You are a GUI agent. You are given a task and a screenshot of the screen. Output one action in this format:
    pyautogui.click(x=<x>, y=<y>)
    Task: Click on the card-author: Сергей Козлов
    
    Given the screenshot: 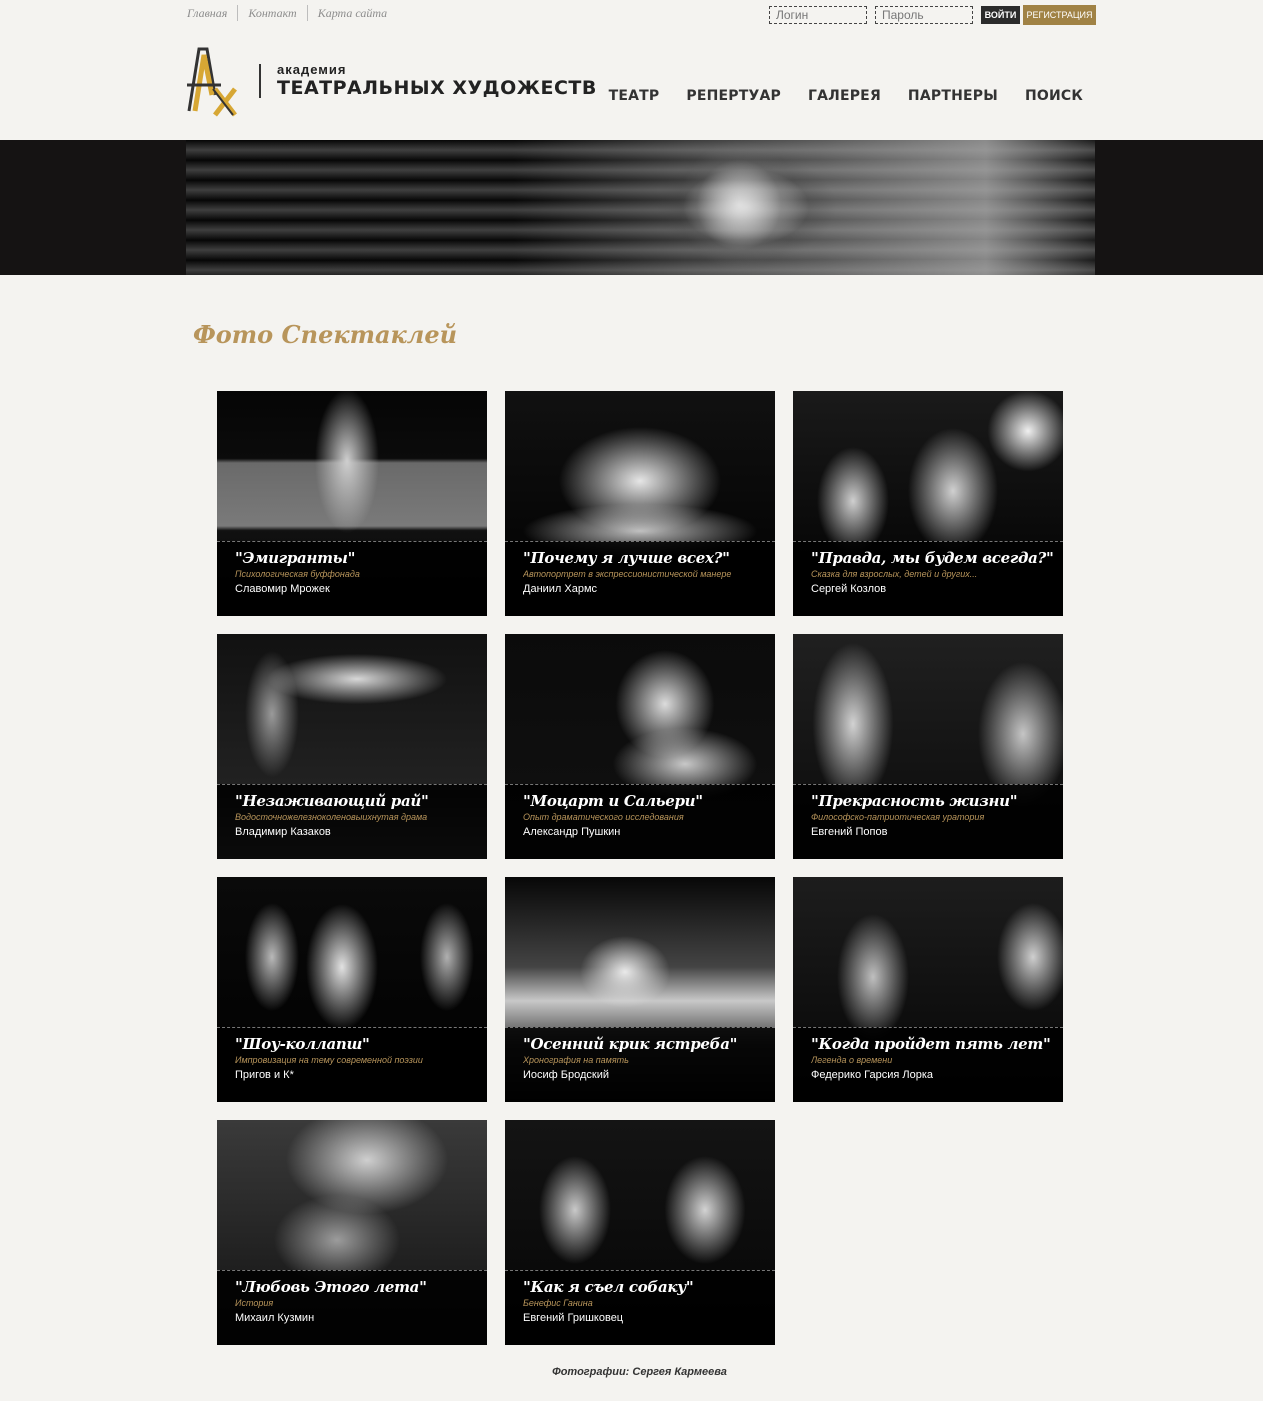 What is the action you would take?
    pyautogui.click(x=849, y=589)
    